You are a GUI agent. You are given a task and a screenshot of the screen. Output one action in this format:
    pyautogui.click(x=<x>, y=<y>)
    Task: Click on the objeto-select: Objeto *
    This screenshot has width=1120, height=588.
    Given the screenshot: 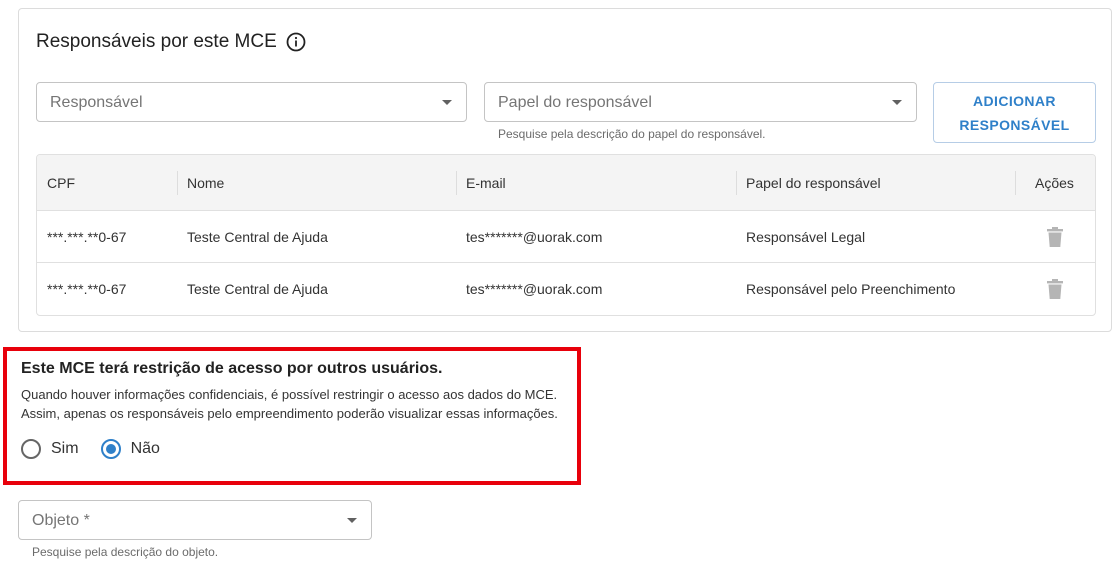 What is the action you would take?
    pyautogui.click(x=195, y=520)
    